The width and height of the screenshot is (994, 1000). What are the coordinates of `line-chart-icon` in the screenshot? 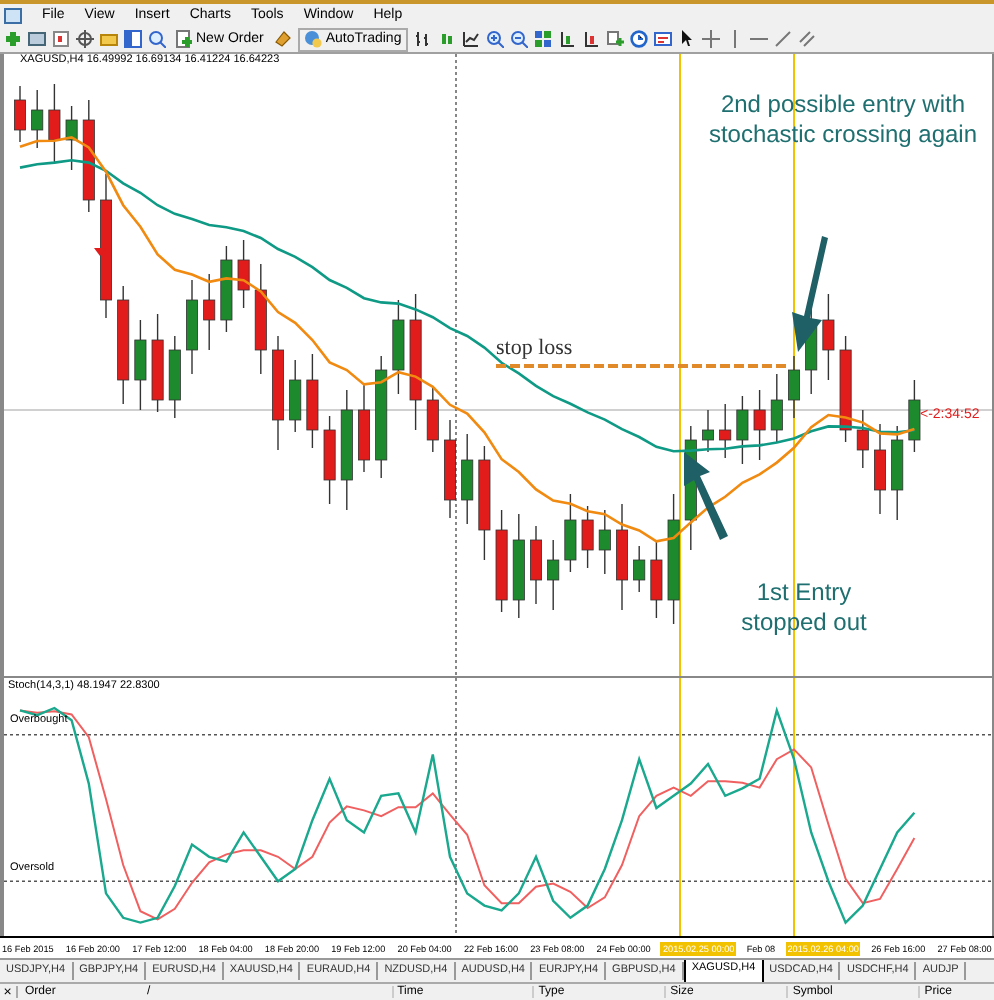 It's located at (470, 39).